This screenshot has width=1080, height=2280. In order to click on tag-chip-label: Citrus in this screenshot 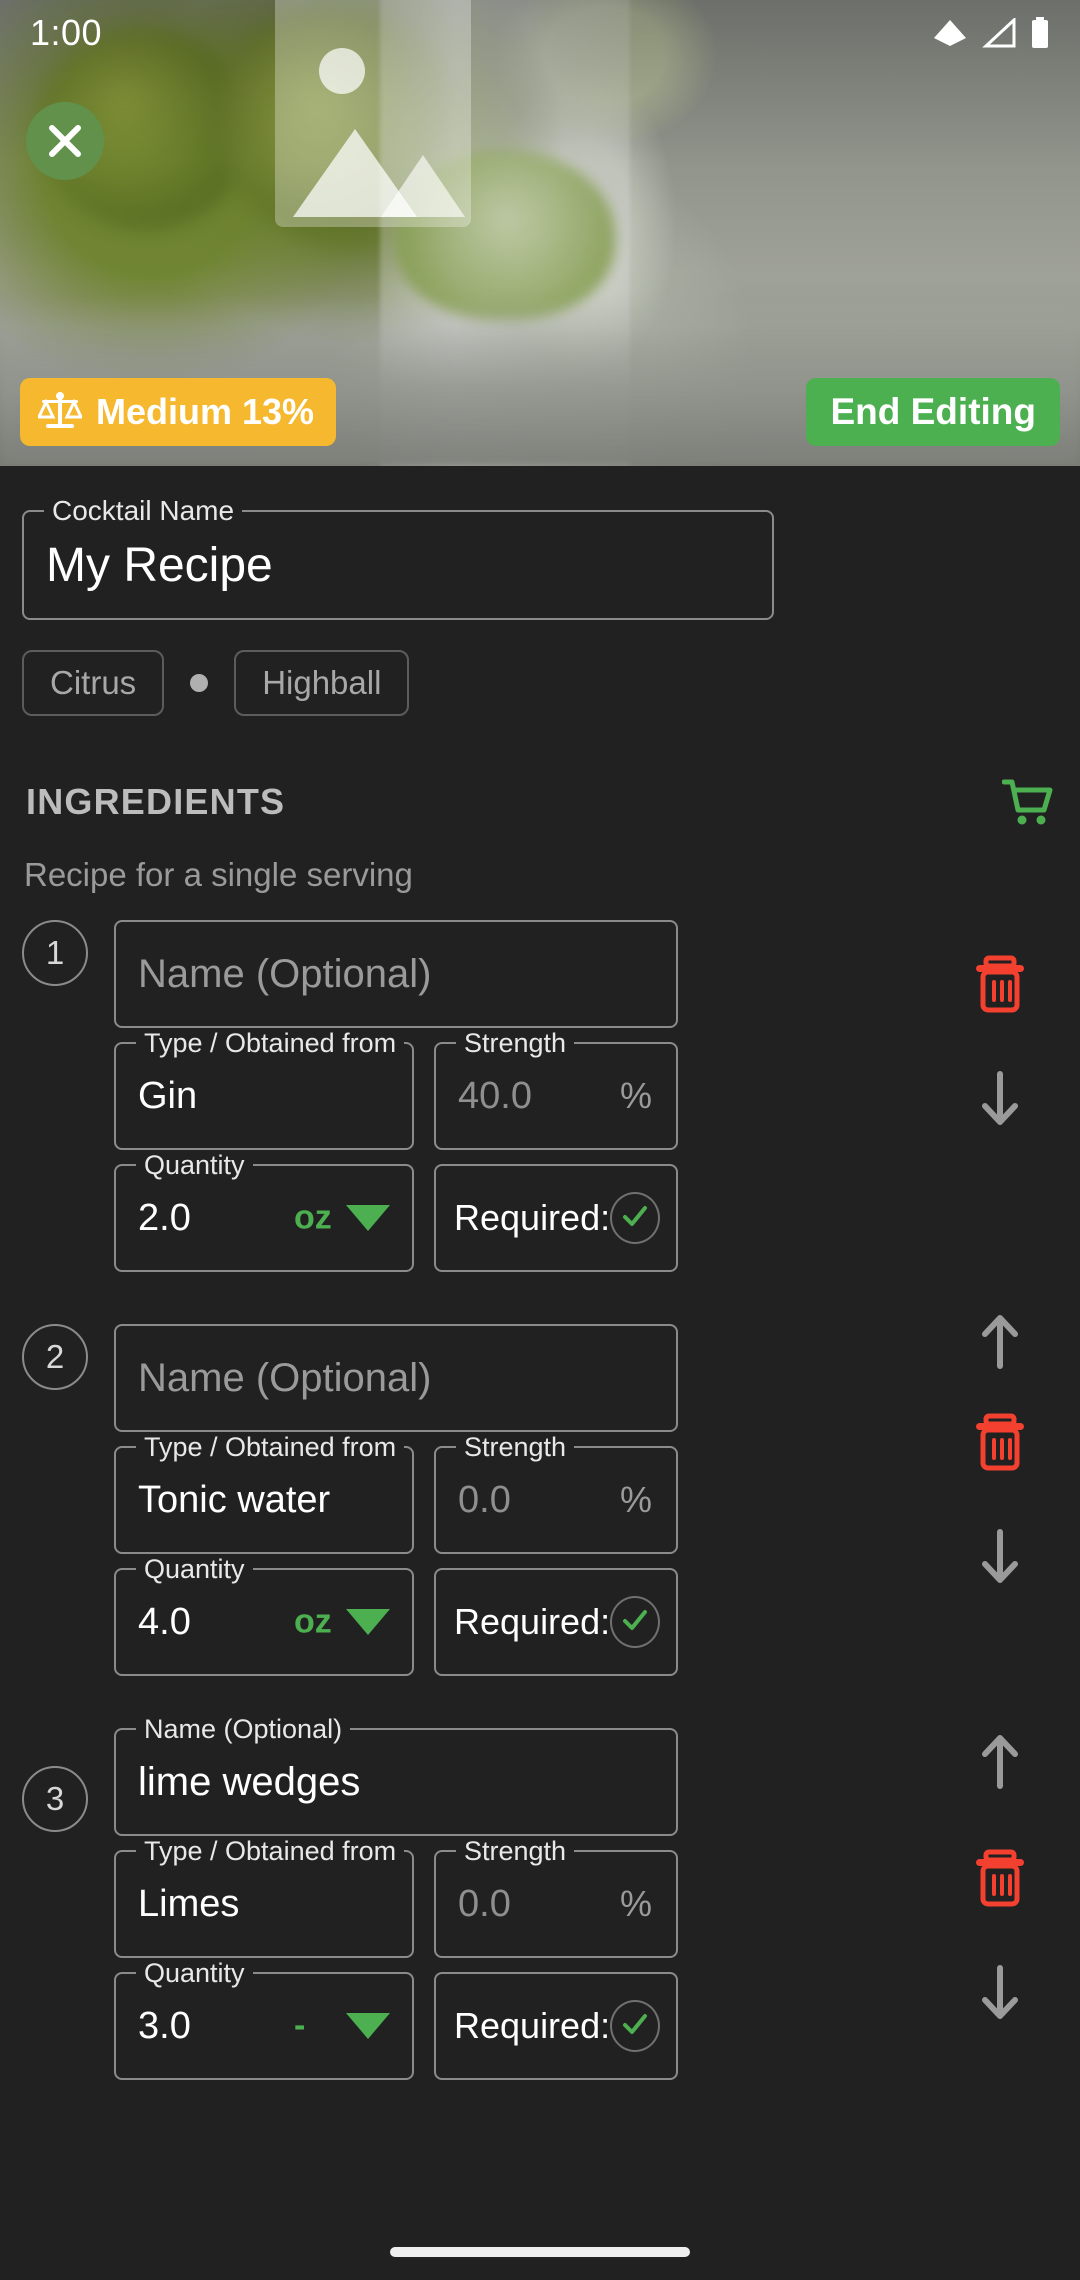, I will do `click(93, 682)`.